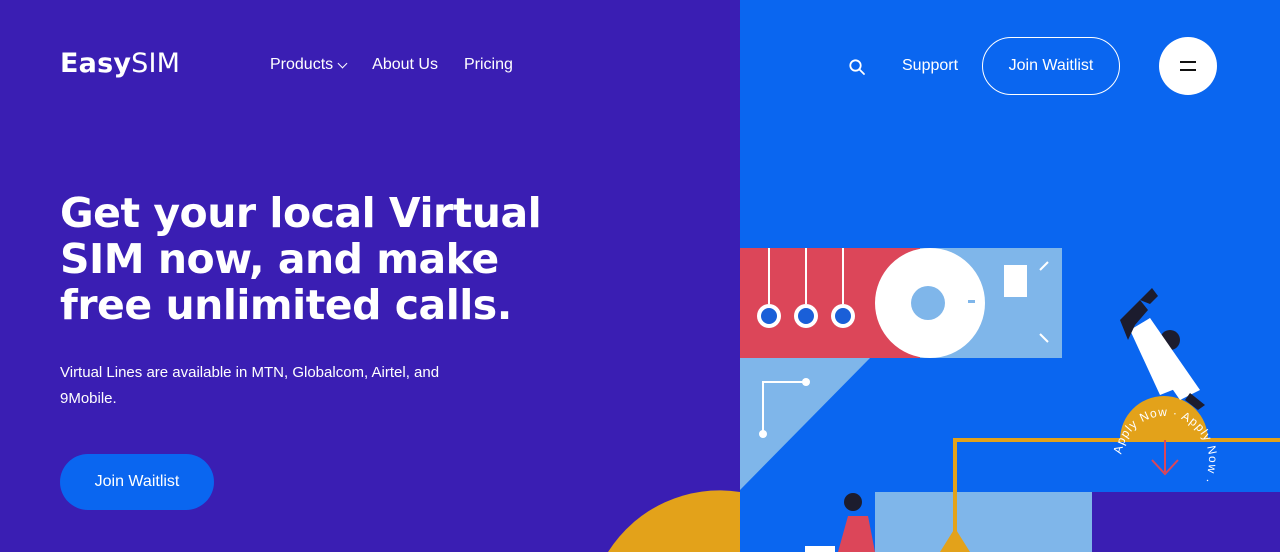  What do you see at coordinates (857, 67) in the screenshot?
I see `search-icon` at bounding box center [857, 67].